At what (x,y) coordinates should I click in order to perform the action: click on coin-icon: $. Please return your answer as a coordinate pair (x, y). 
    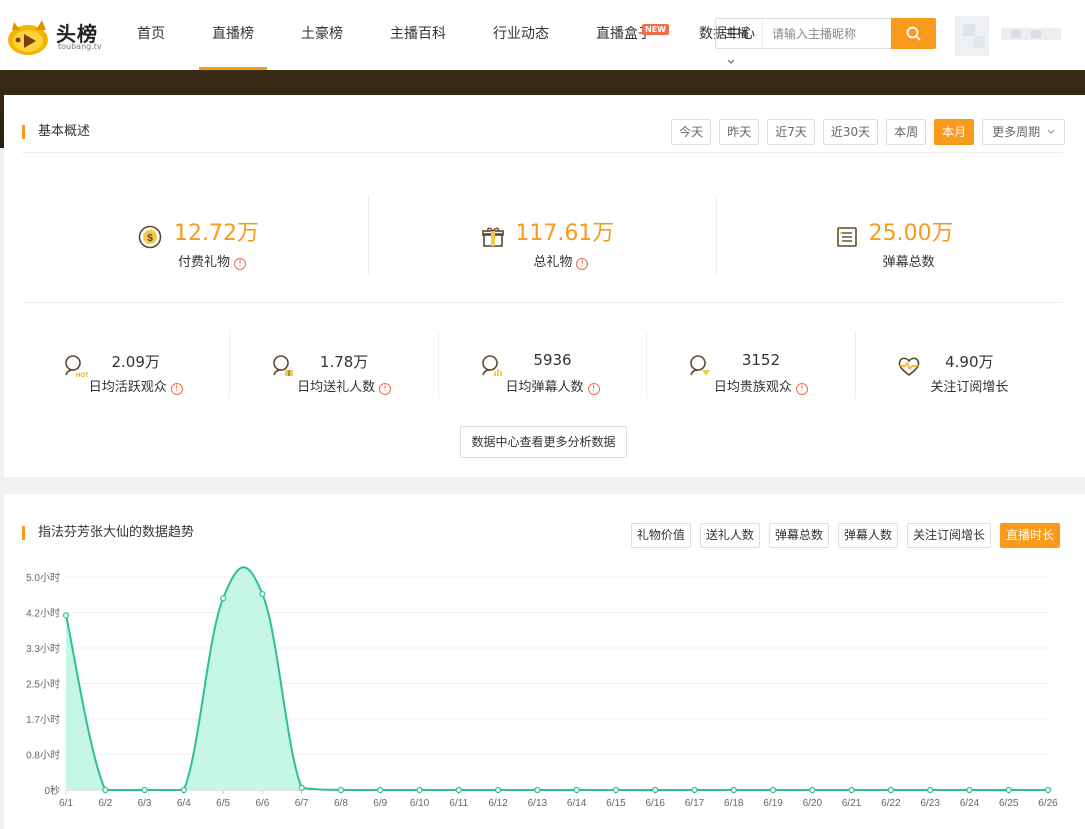
    Looking at the image, I should click on (150, 237).